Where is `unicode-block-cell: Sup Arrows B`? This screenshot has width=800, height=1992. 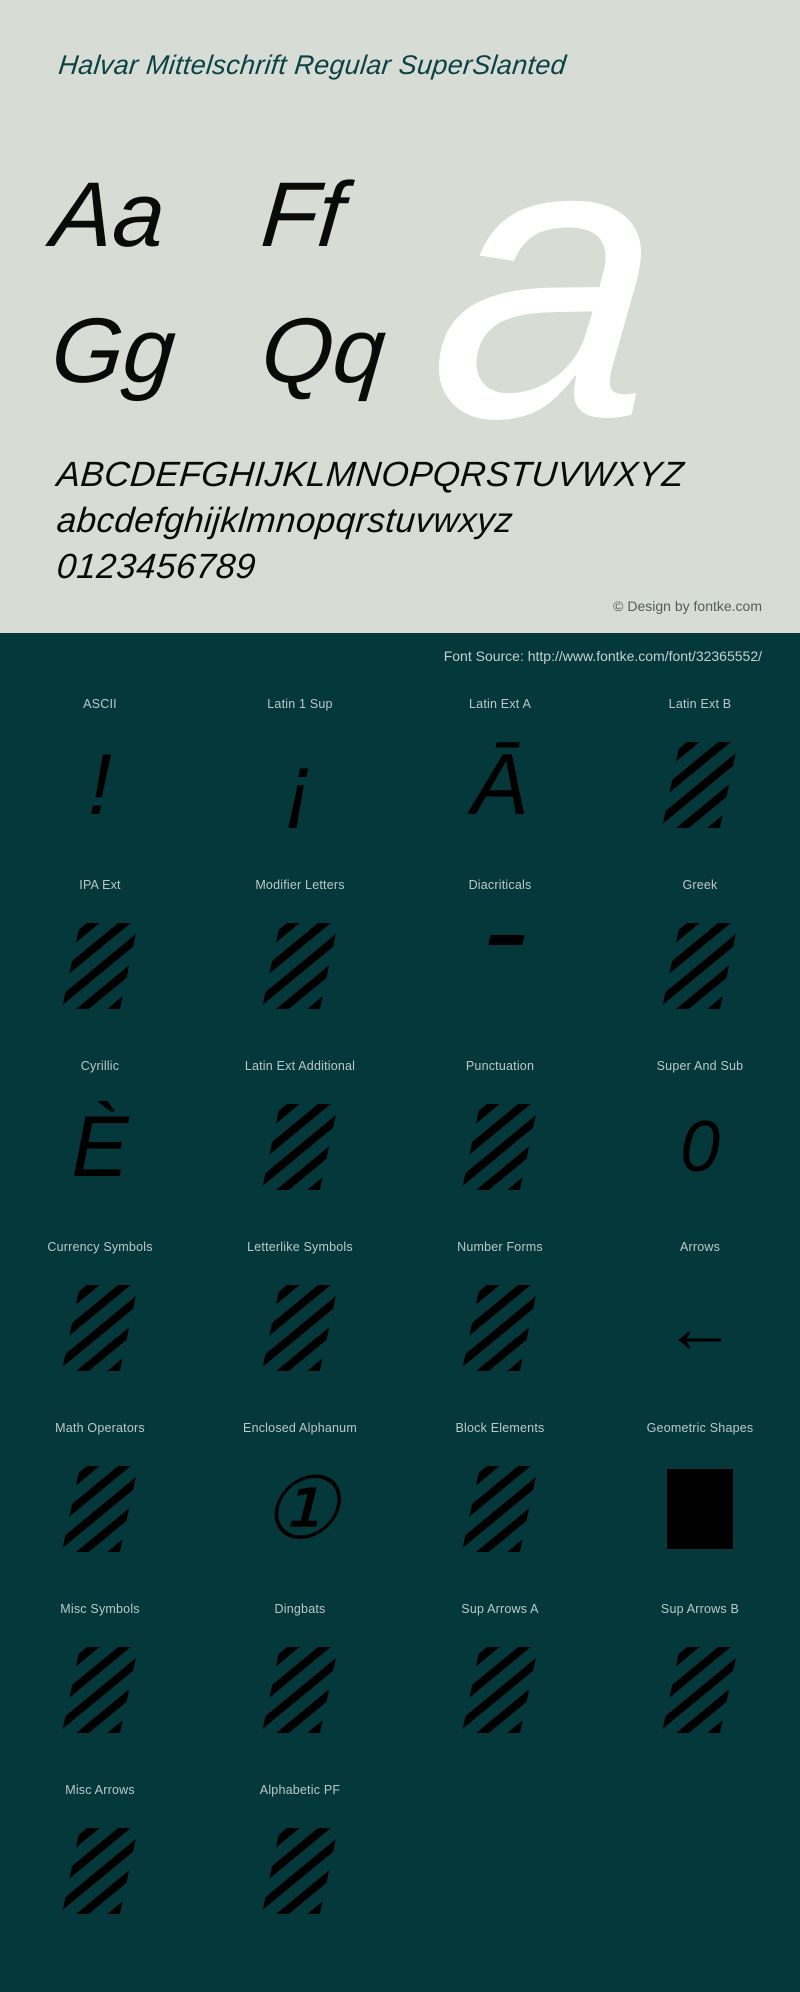 unicode-block-cell: Sup Arrows B is located at coordinates (700, 1680).